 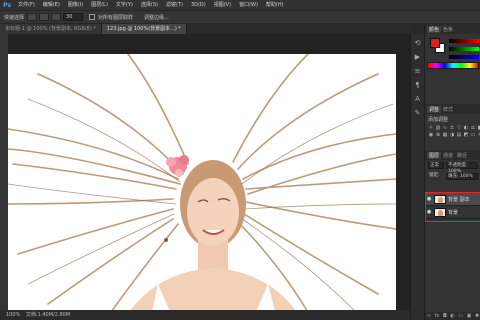 I want to click on menu-help: 帮助(H), so click(x=275, y=5).